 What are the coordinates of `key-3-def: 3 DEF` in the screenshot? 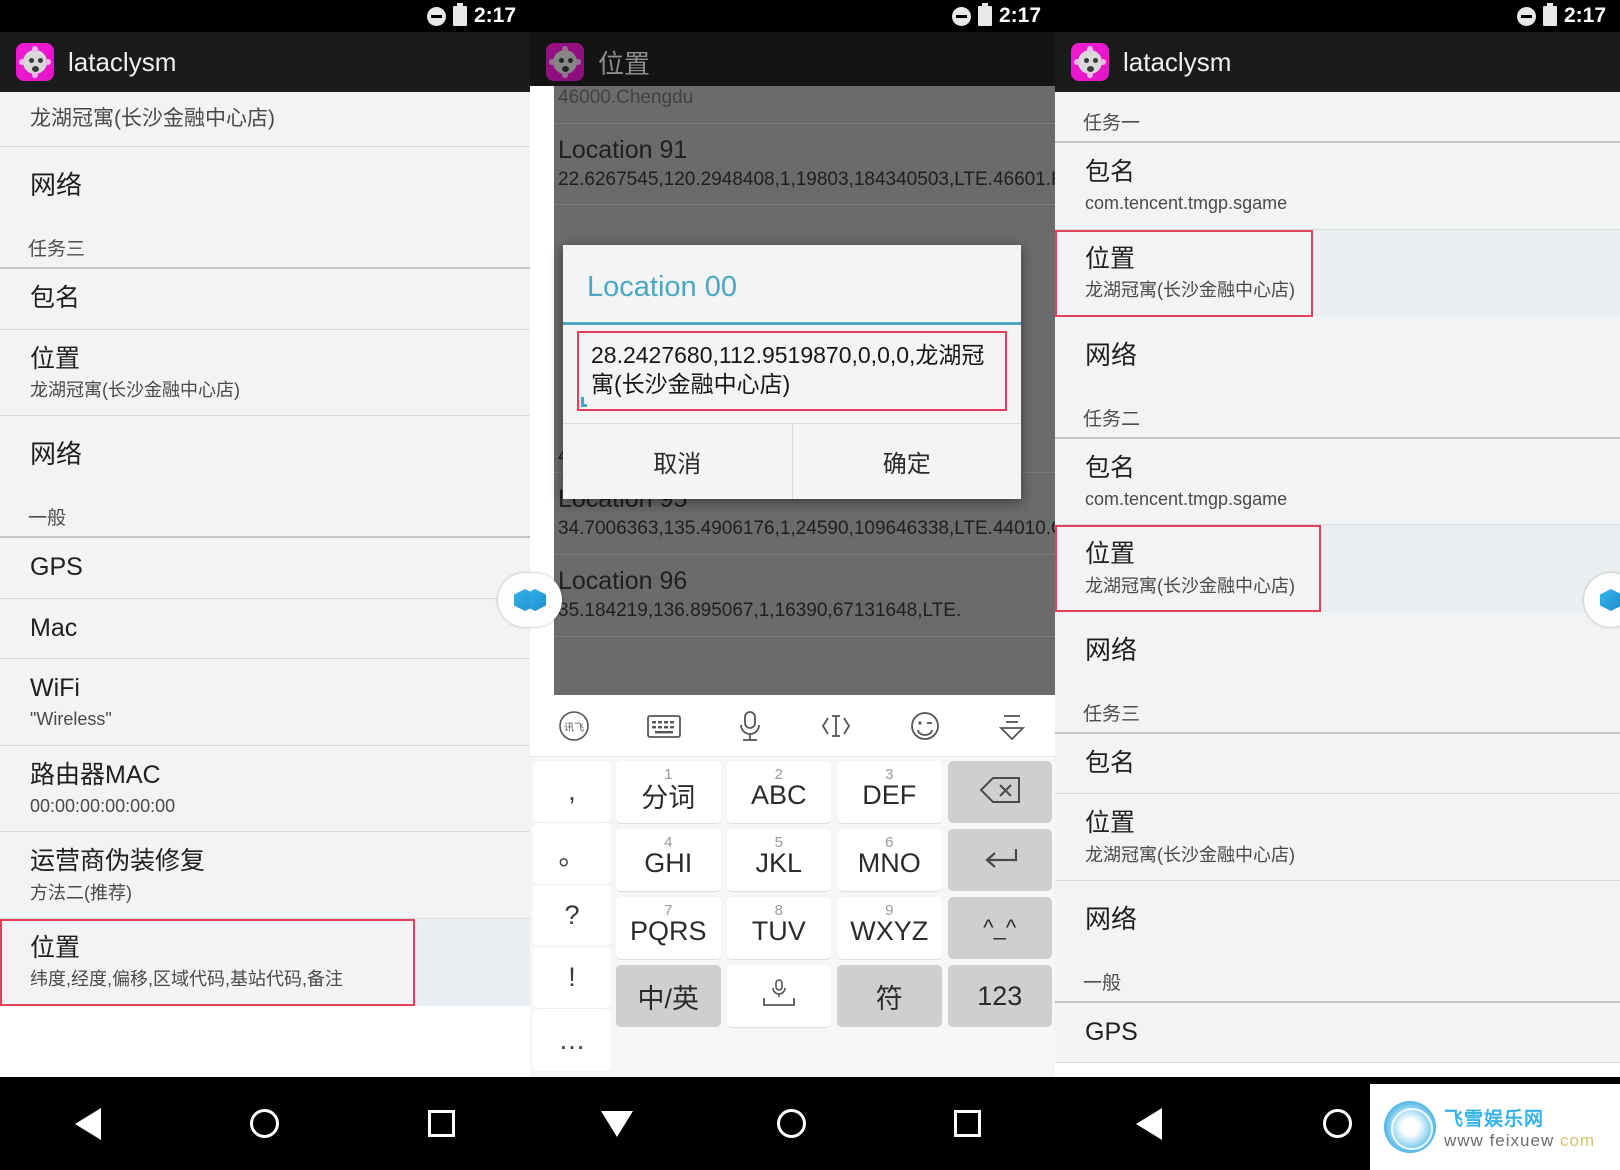 It's located at (889, 792).